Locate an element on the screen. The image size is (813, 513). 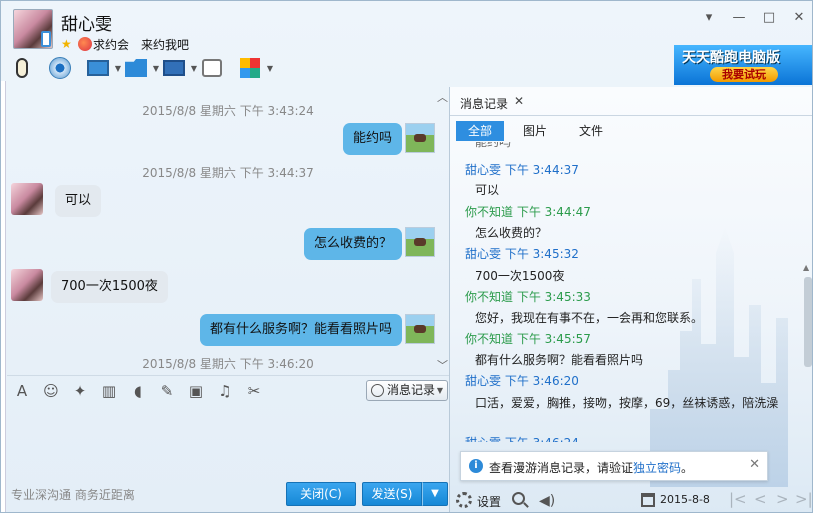
outgoing-message-bubble: 能约吗 is located at coordinates (372, 139).